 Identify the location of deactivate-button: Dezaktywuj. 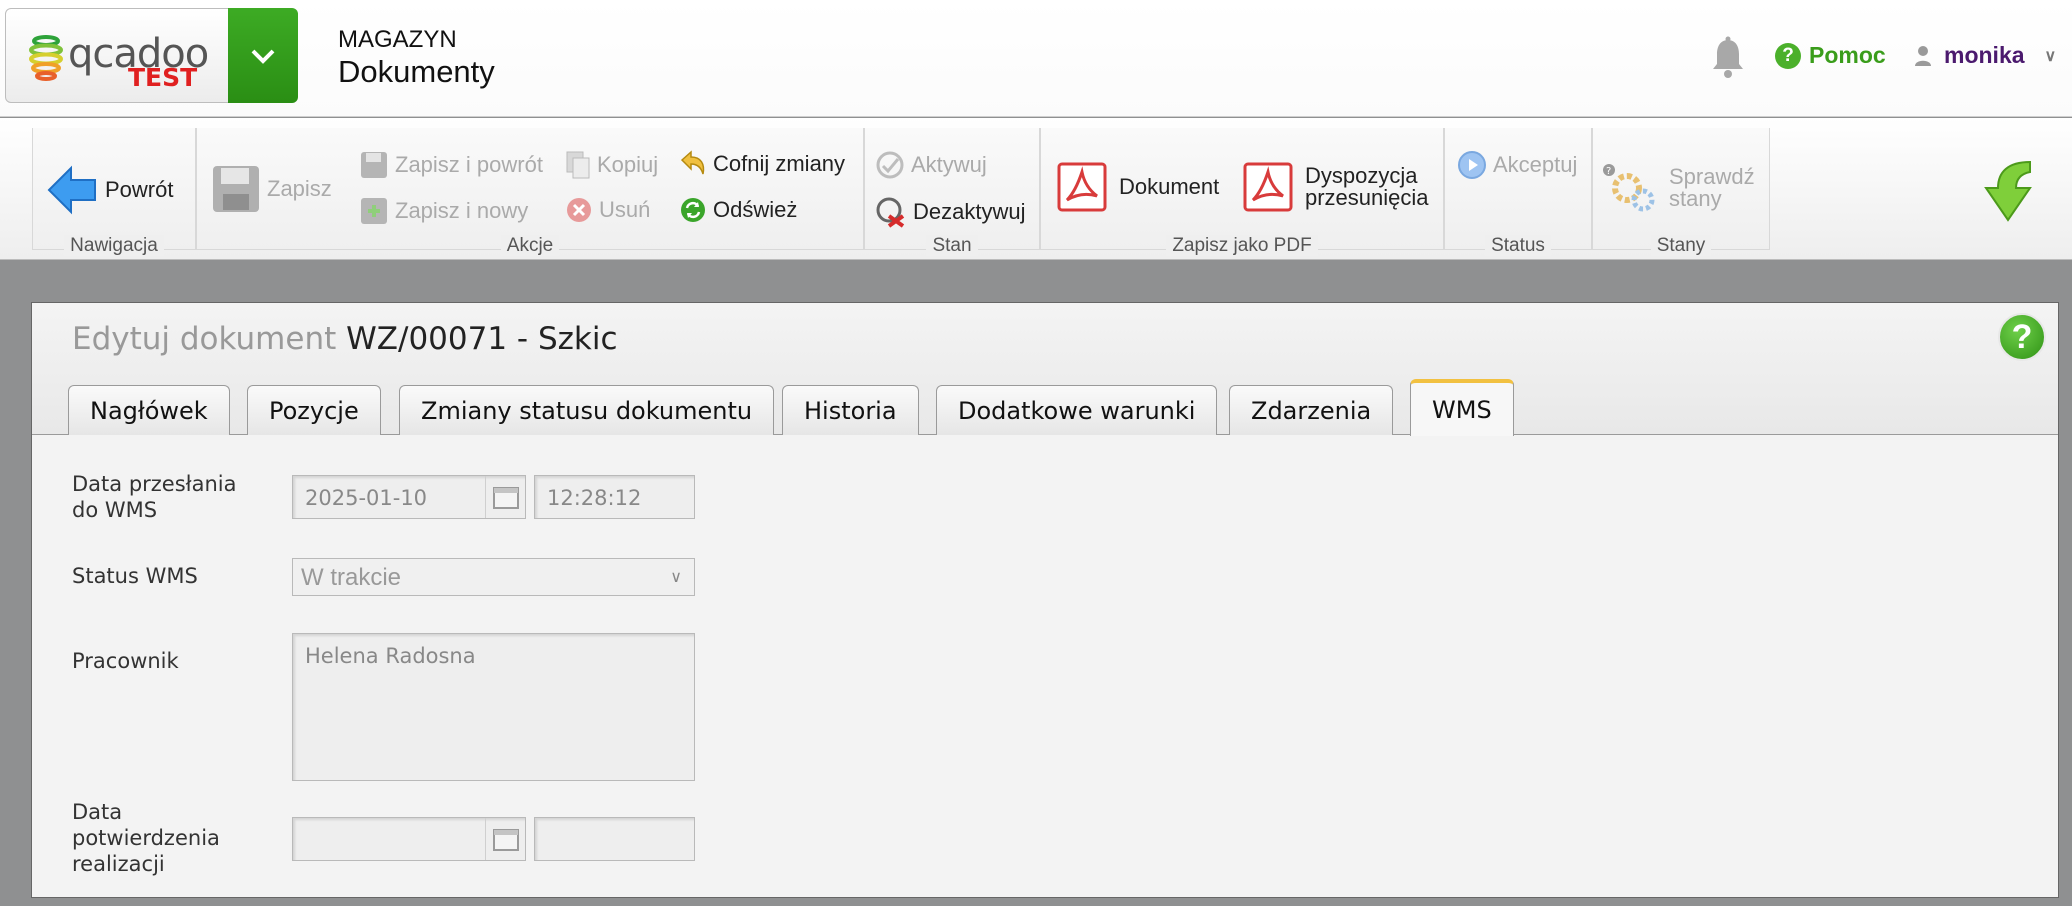
(950, 212).